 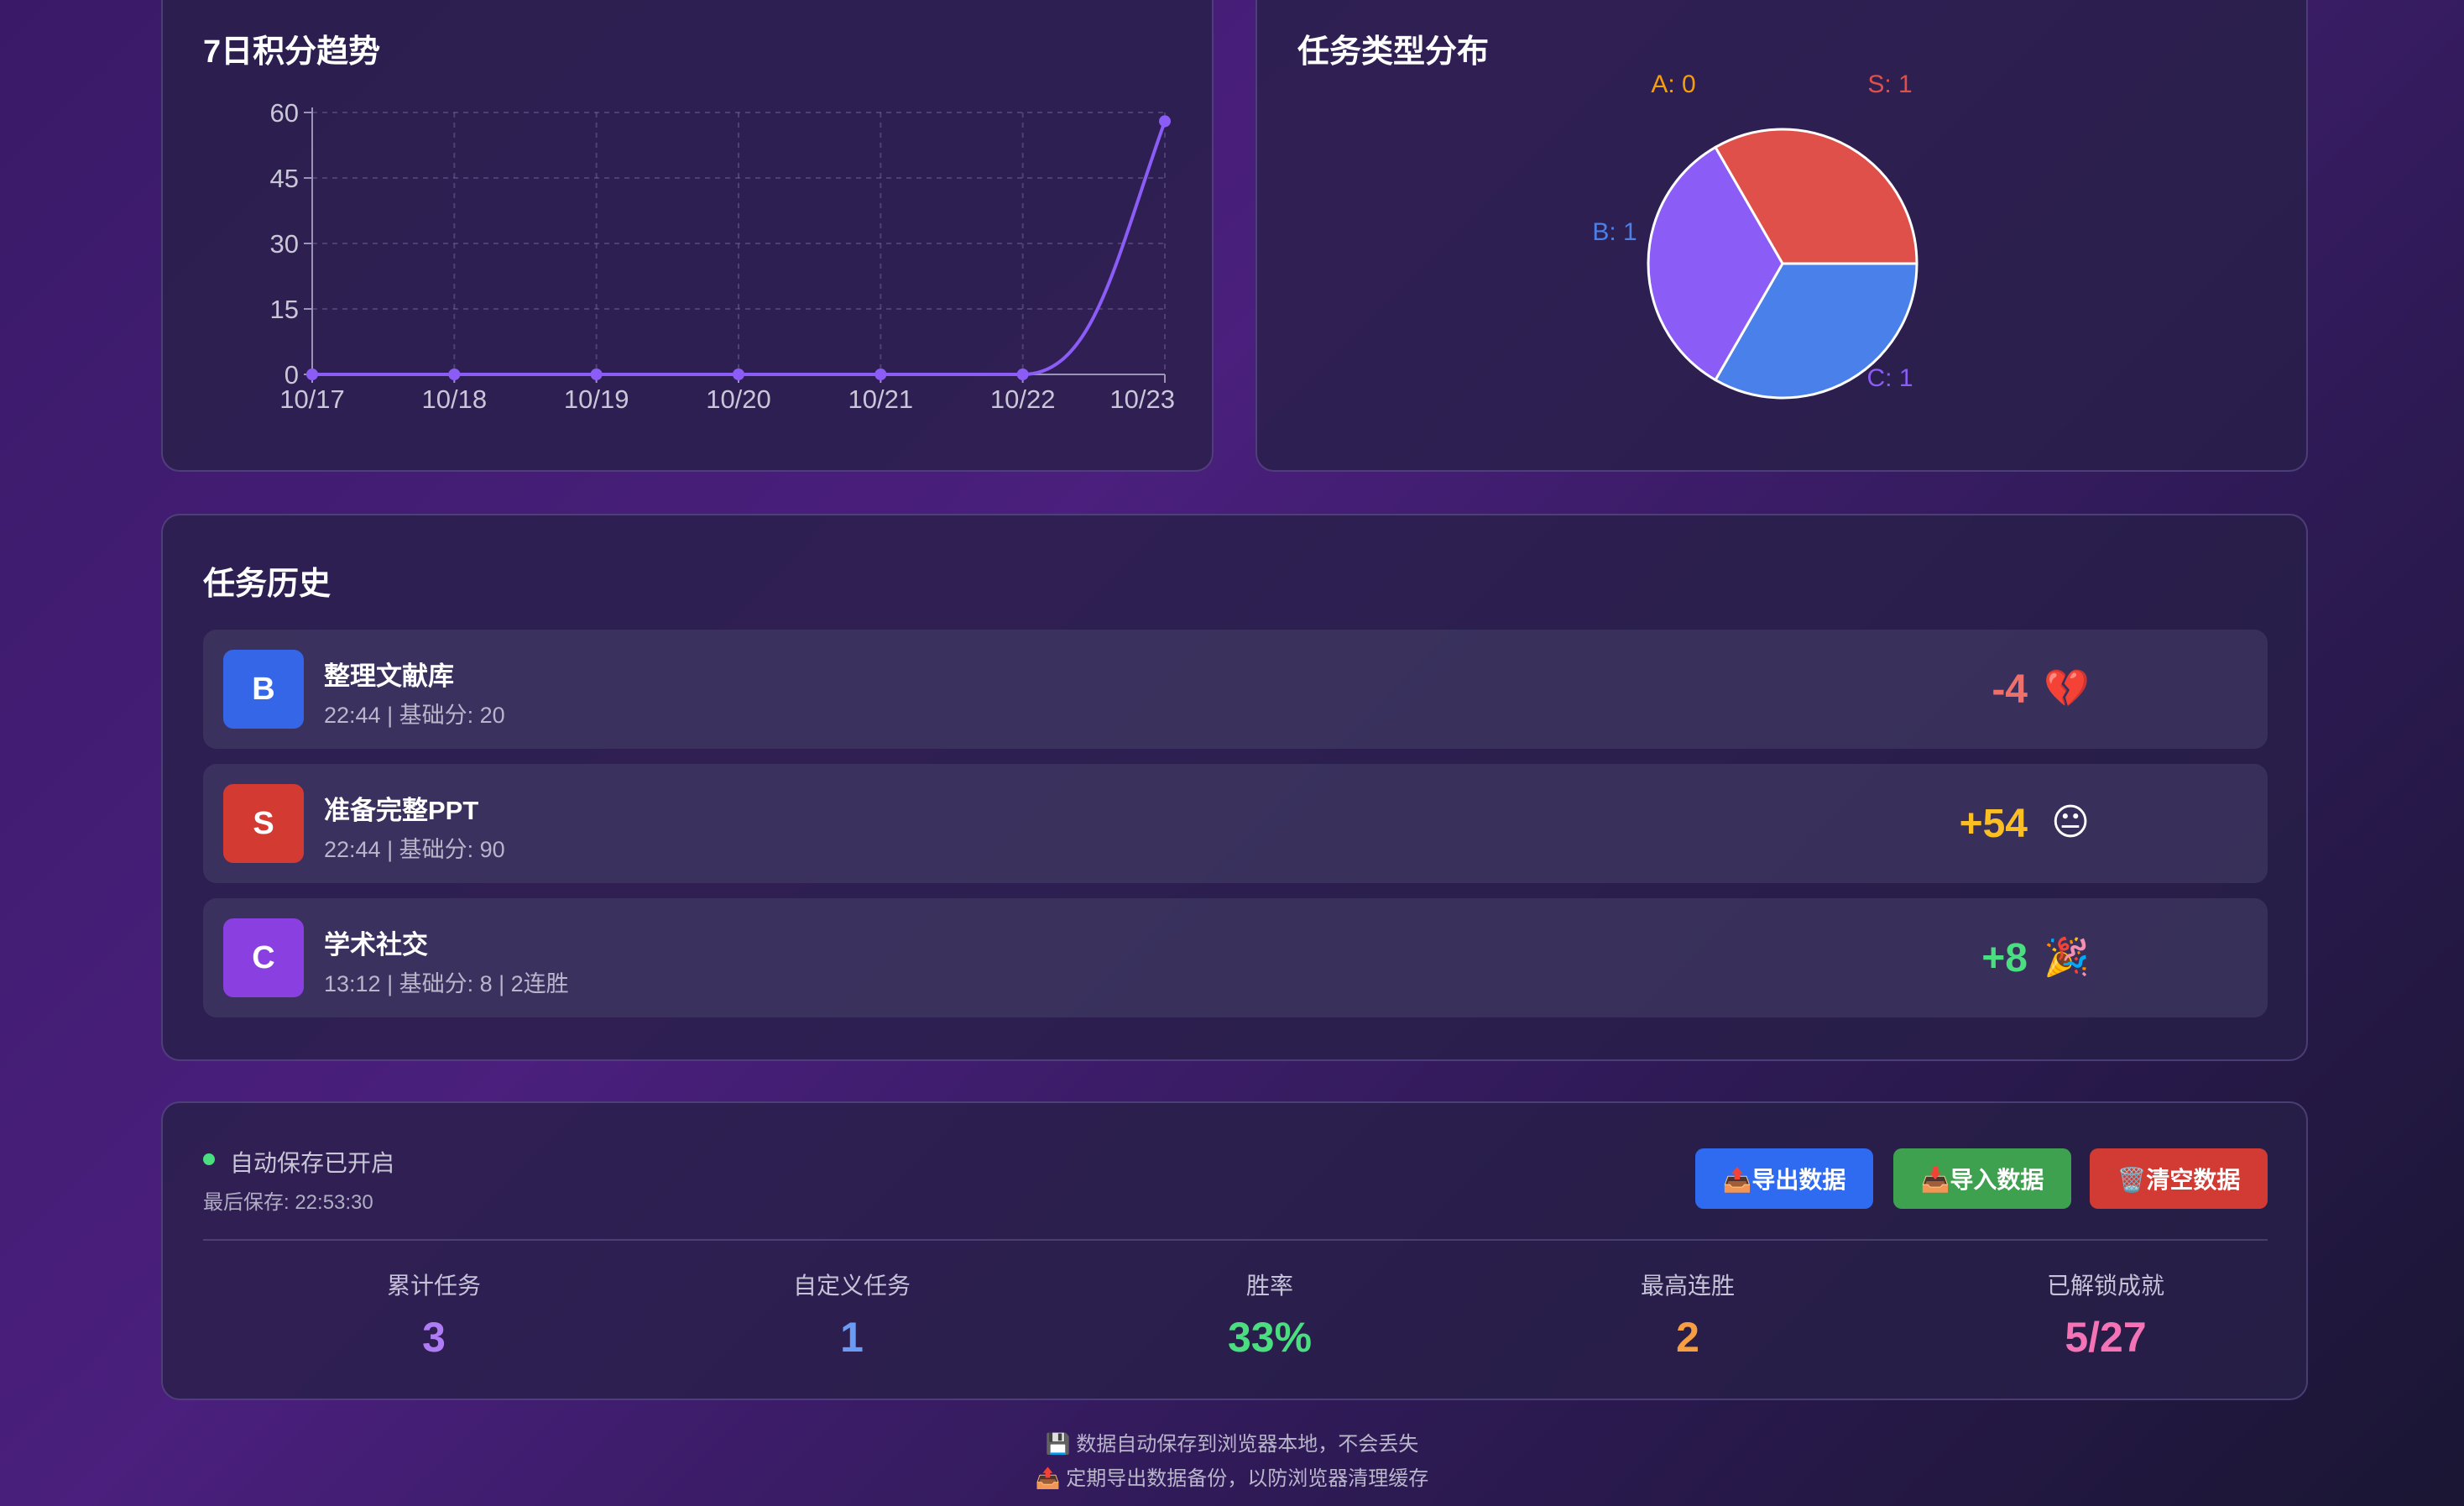 I want to click on x-tick-label: 10/19, so click(x=596, y=399).